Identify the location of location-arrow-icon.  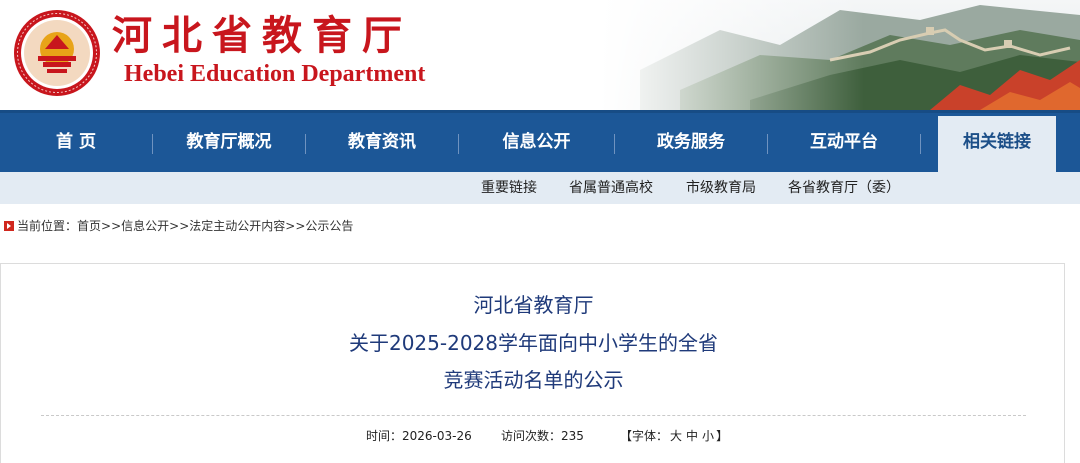
(9, 226).